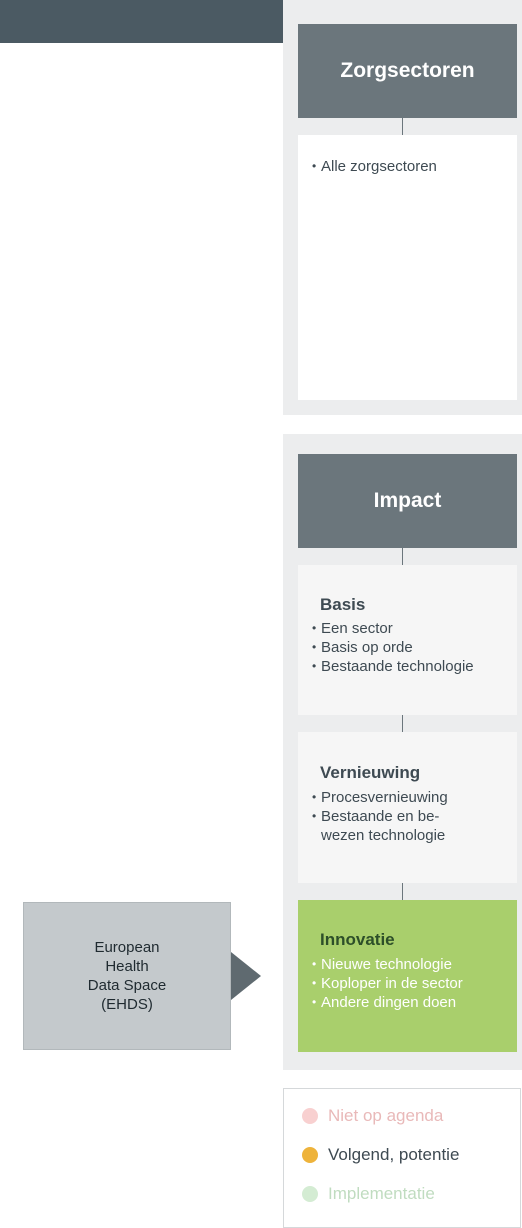 The height and width of the screenshot is (1228, 522). What do you see at coordinates (370, 772) in the screenshot?
I see `vernieuwing-title: Vernieuwing` at bounding box center [370, 772].